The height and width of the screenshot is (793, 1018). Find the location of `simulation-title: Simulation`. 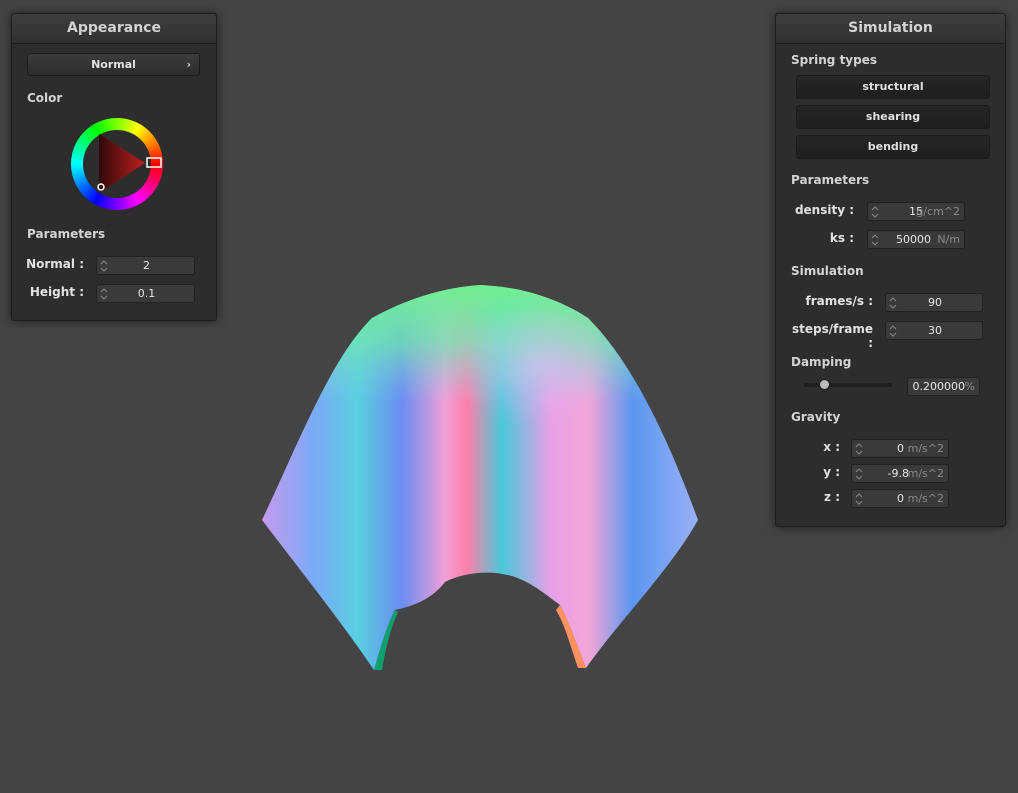

simulation-title: Simulation is located at coordinates (890, 29).